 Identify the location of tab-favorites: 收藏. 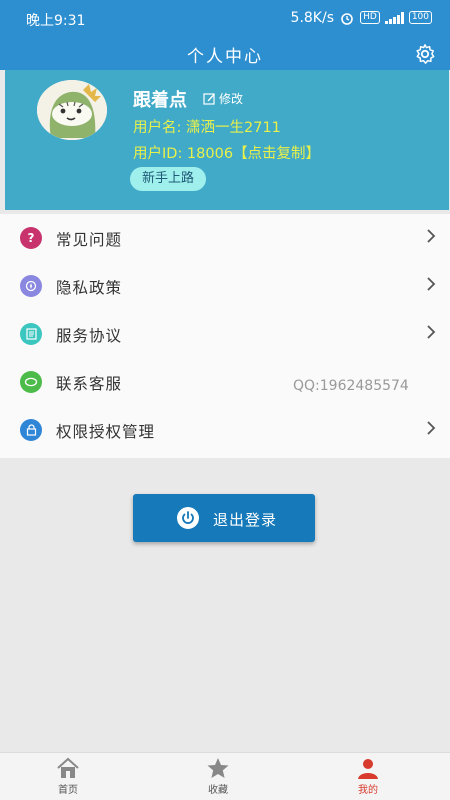
(218, 776).